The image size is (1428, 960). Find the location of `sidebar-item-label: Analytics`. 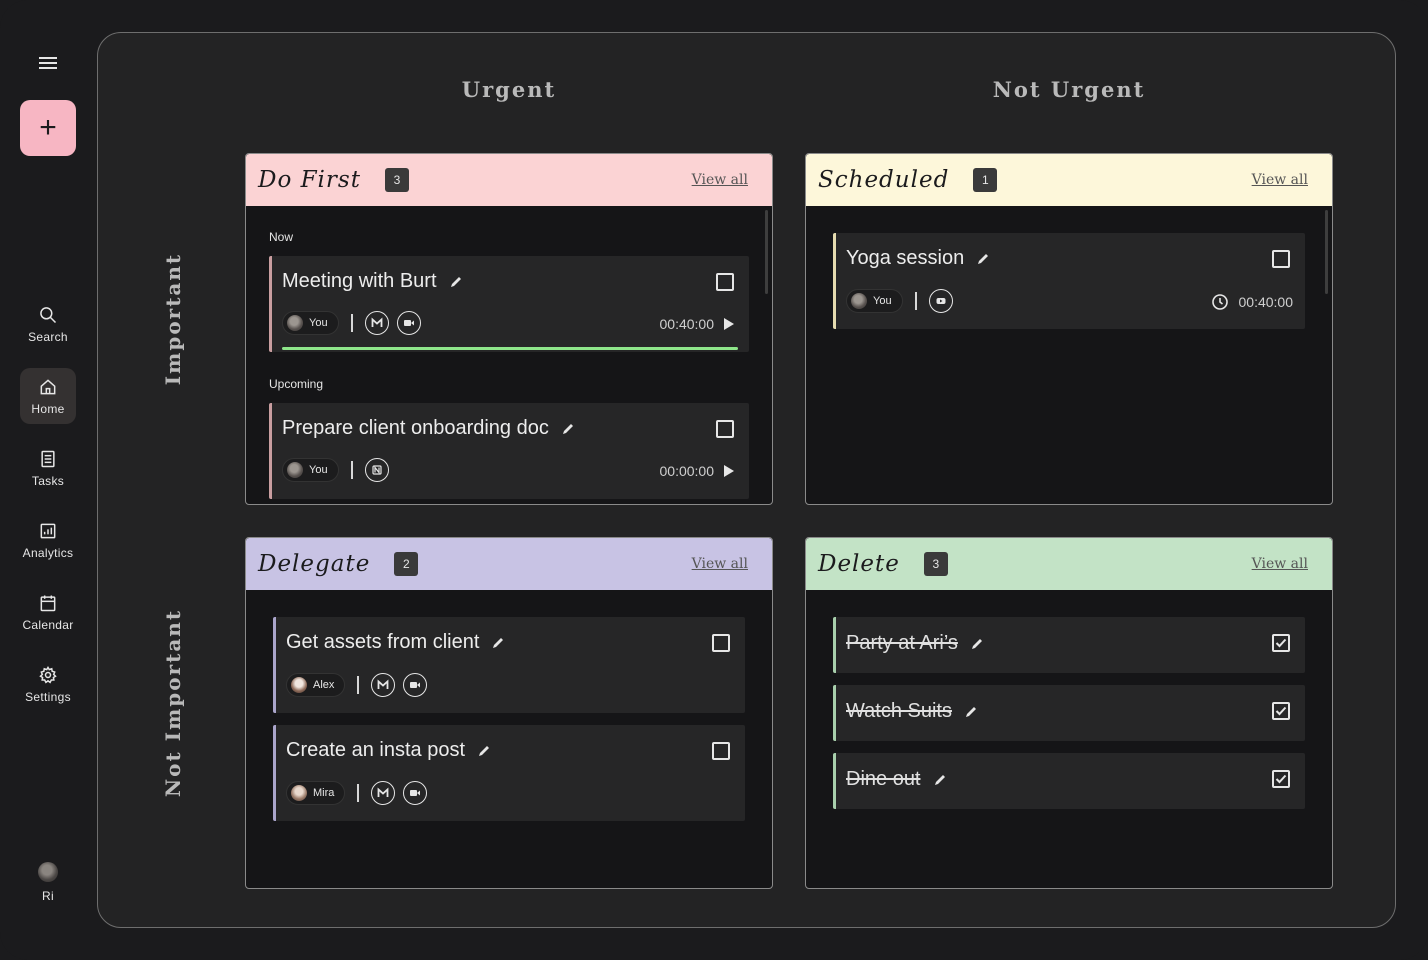

sidebar-item-label: Analytics is located at coordinates (48, 552).